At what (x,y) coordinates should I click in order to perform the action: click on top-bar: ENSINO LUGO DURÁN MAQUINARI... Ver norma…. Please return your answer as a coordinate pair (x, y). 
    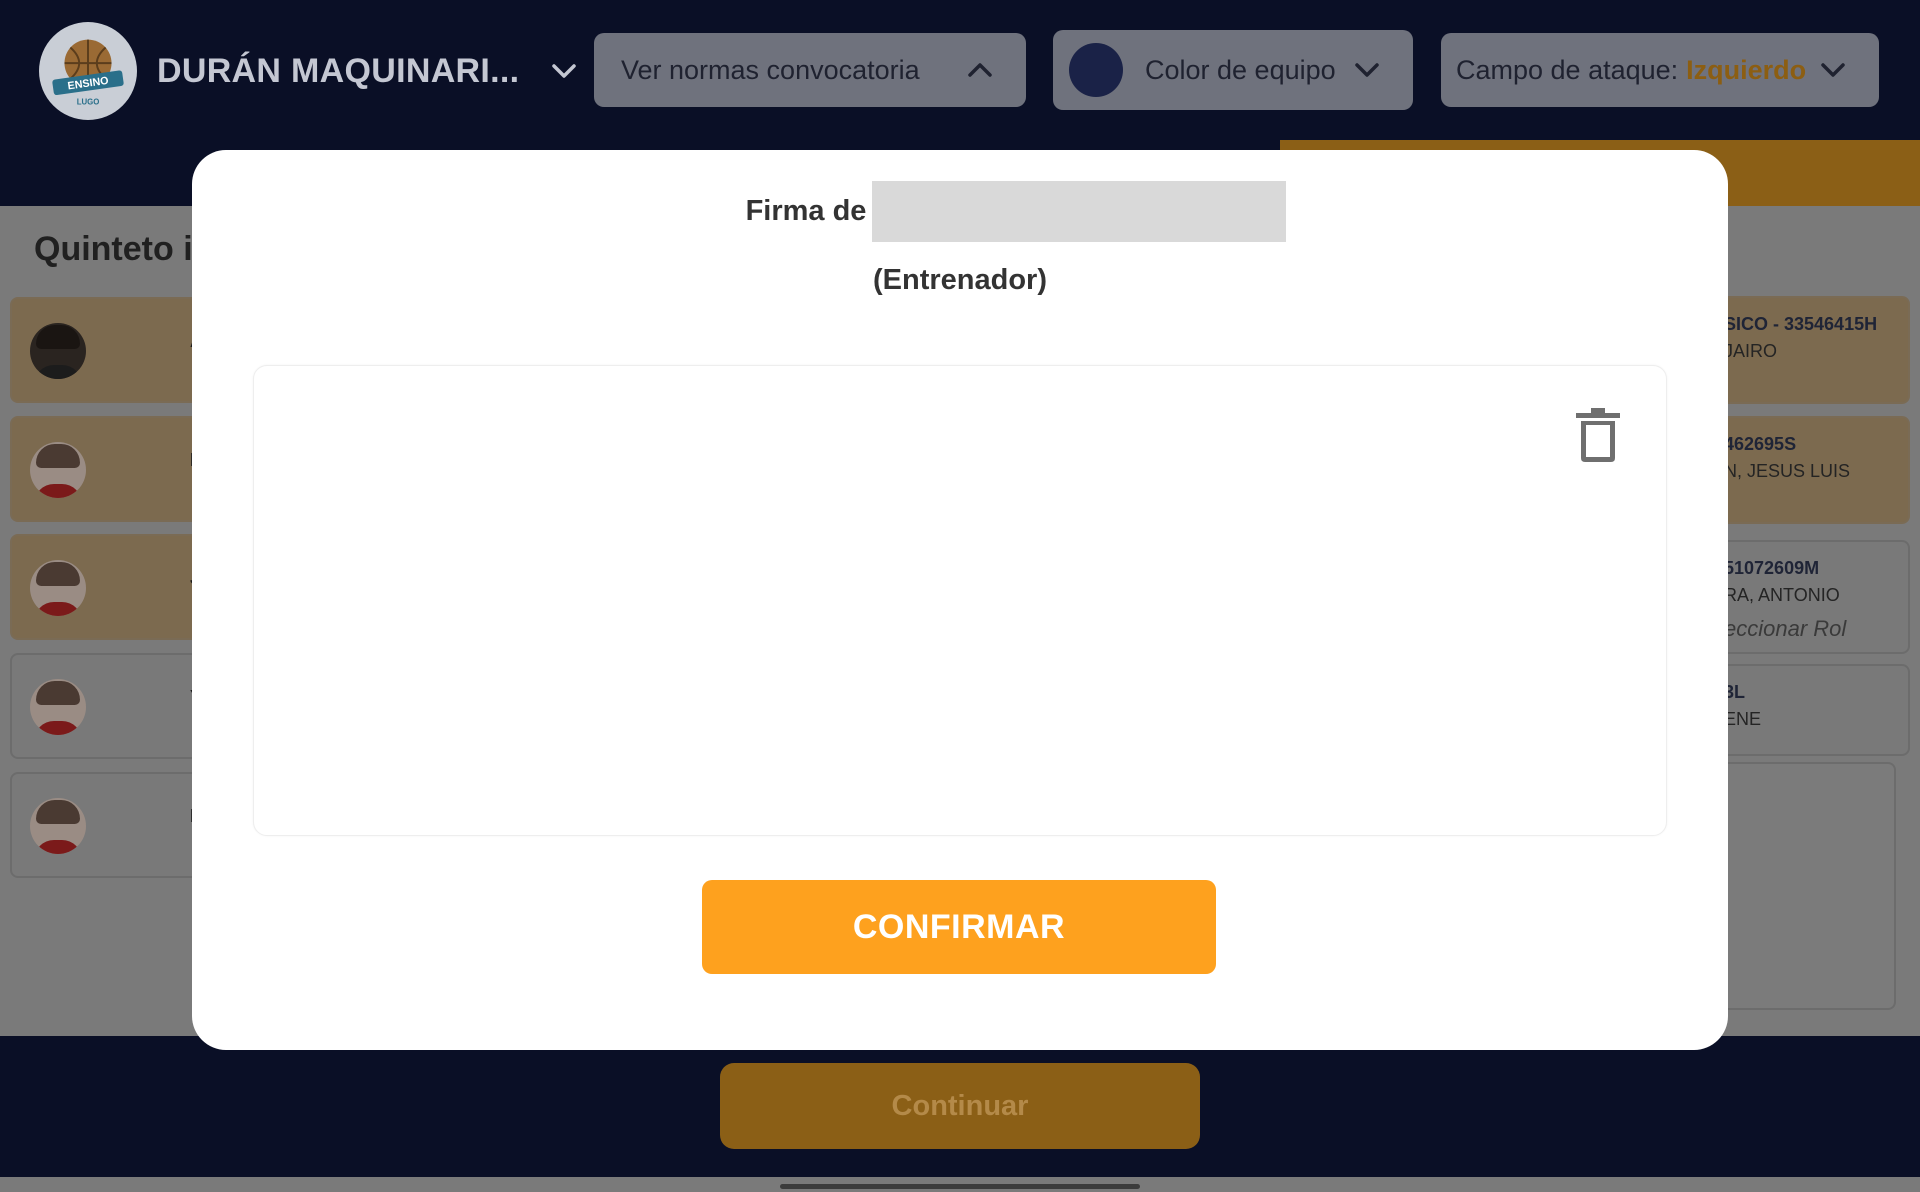
    Looking at the image, I should click on (960, 70).